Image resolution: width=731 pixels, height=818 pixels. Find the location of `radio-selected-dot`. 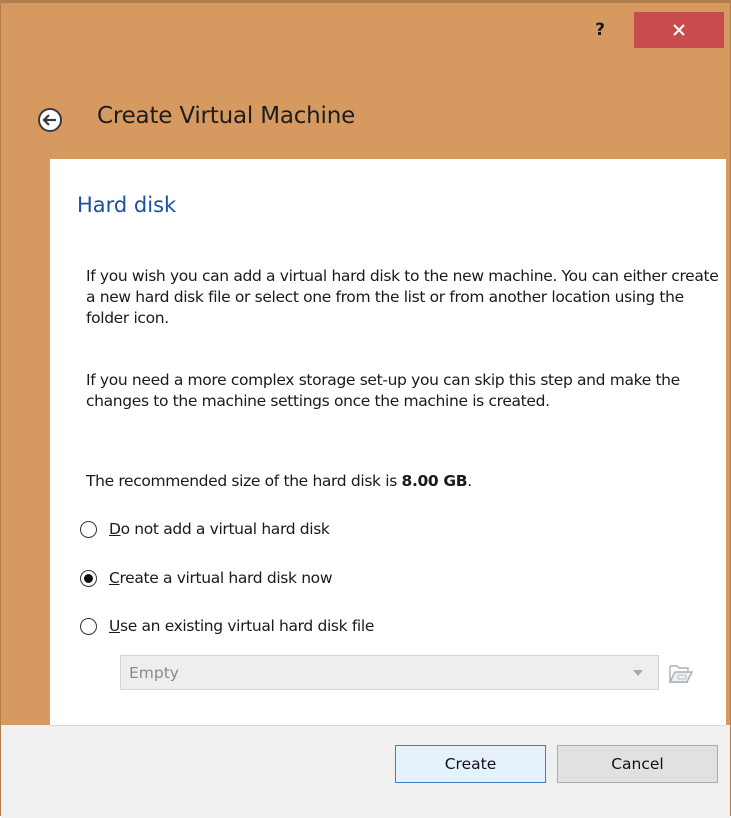

radio-selected-dot is located at coordinates (88, 578).